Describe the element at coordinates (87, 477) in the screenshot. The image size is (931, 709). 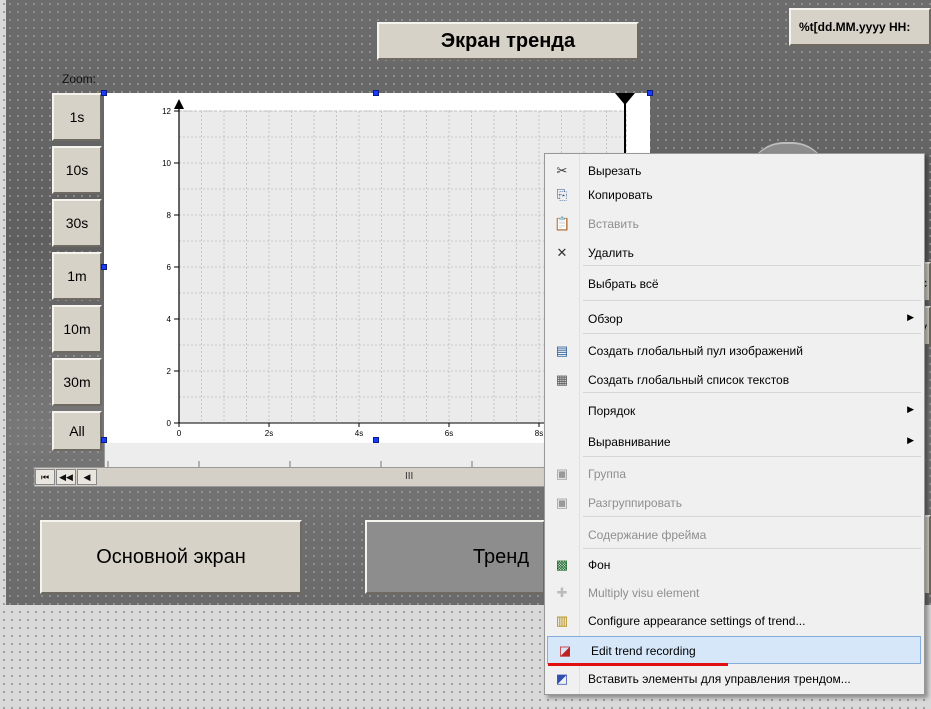
I see `scroll-back-icon: ◀` at that location.